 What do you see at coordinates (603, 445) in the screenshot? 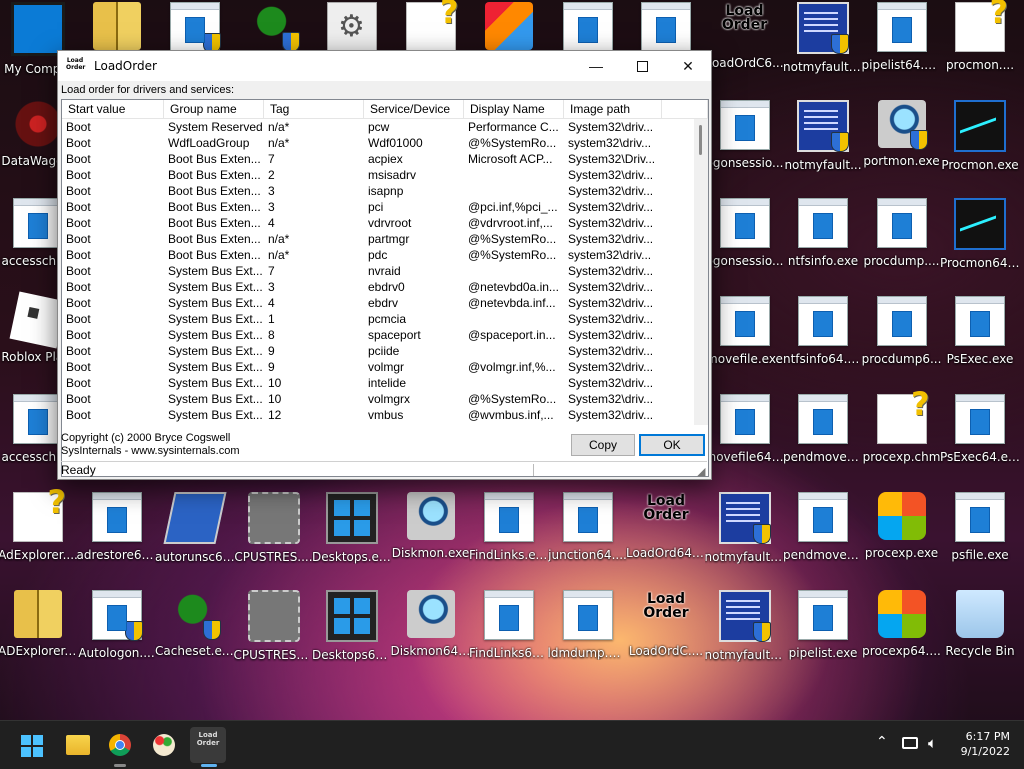
I see `copy-button: Copy` at bounding box center [603, 445].